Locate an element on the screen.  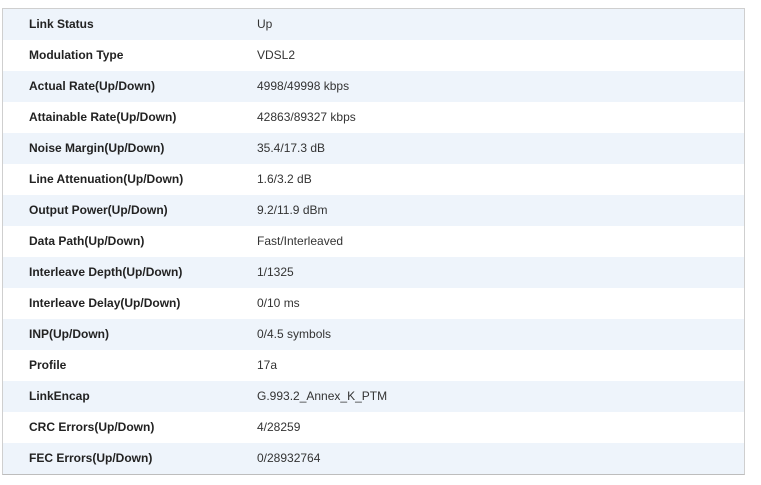
row-label: Interleave Delay(Up/Down) is located at coordinates (105, 303).